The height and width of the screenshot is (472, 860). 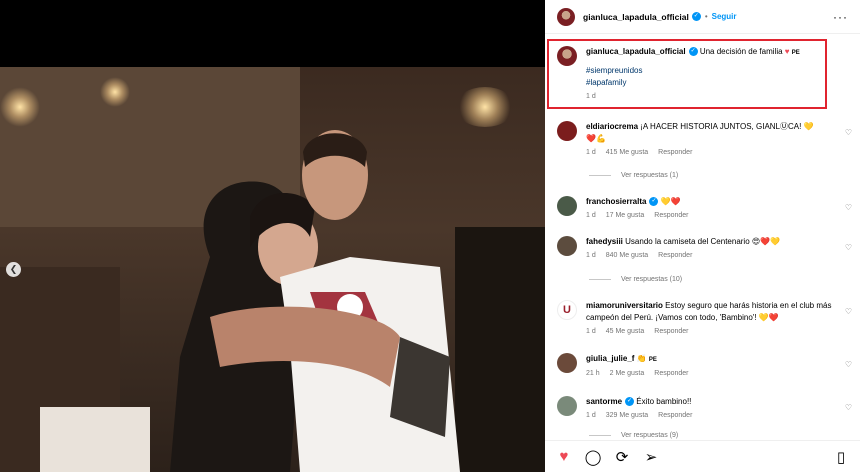 What do you see at coordinates (633, 175) in the screenshot?
I see `view-replies: Ver respuestas (1)` at bounding box center [633, 175].